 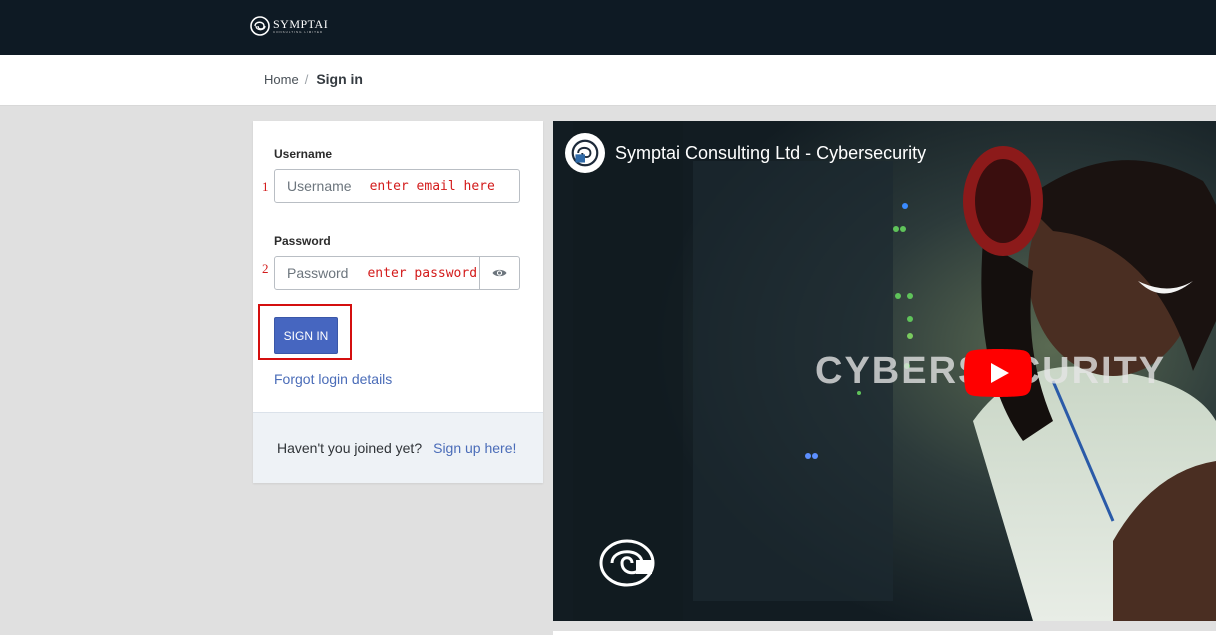 What do you see at coordinates (998, 373) in the screenshot?
I see `youtube-play-icon` at bounding box center [998, 373].